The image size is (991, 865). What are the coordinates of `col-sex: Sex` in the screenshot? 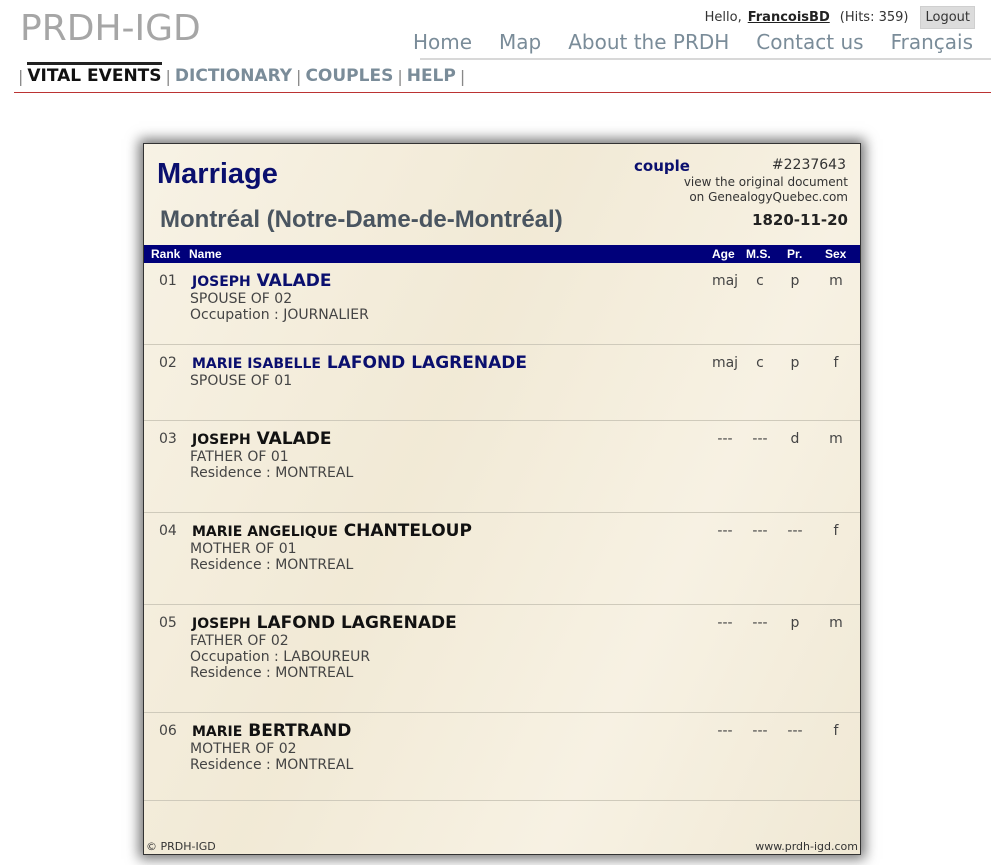 It's located at (836, 254).